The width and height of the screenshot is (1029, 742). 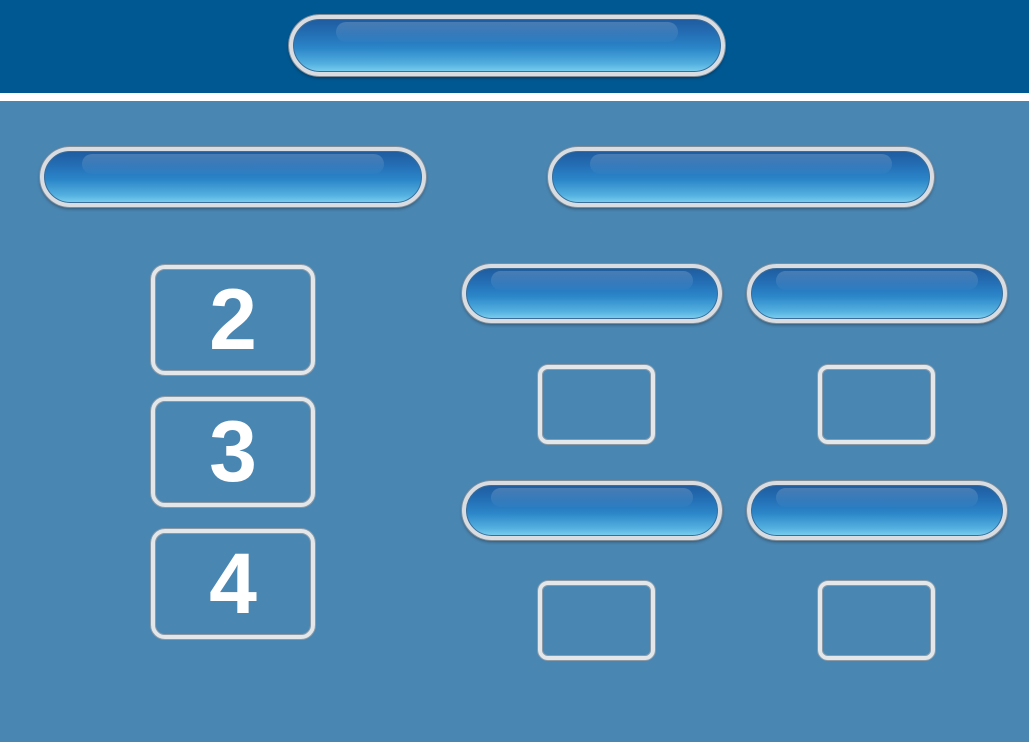 I want to click on right-heading-button, so click(x=741, y=177).